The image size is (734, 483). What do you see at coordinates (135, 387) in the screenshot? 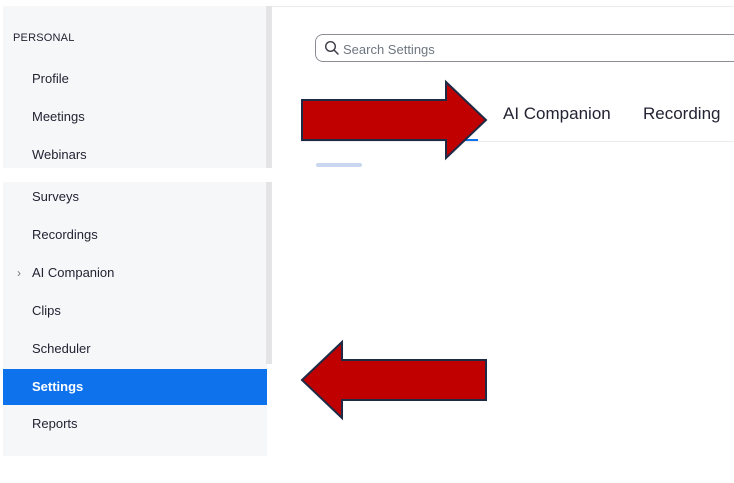
I see `sidebar-item-settings: Settings` at bounding box center [135, 387].